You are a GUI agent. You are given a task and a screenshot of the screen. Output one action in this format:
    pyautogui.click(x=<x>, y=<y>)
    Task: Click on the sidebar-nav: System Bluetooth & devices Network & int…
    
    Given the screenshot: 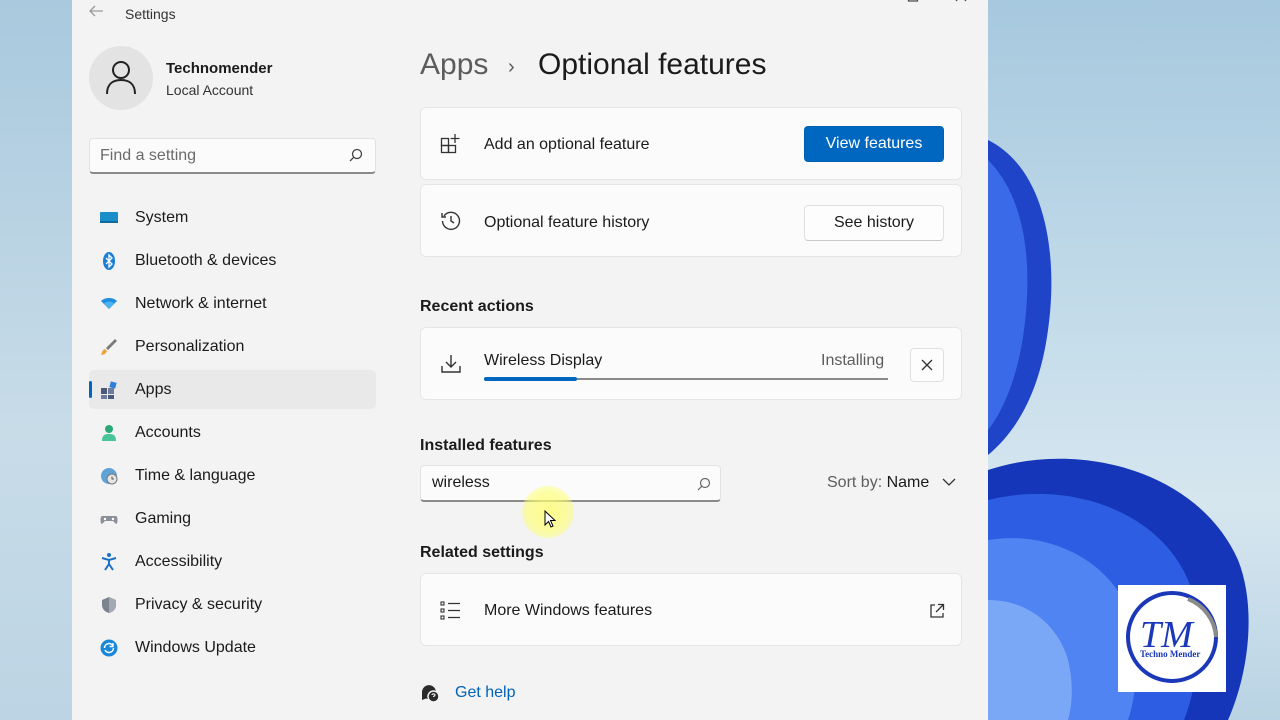 What is the action you would take?
    pyautogui.click(x=232, y=434)
    